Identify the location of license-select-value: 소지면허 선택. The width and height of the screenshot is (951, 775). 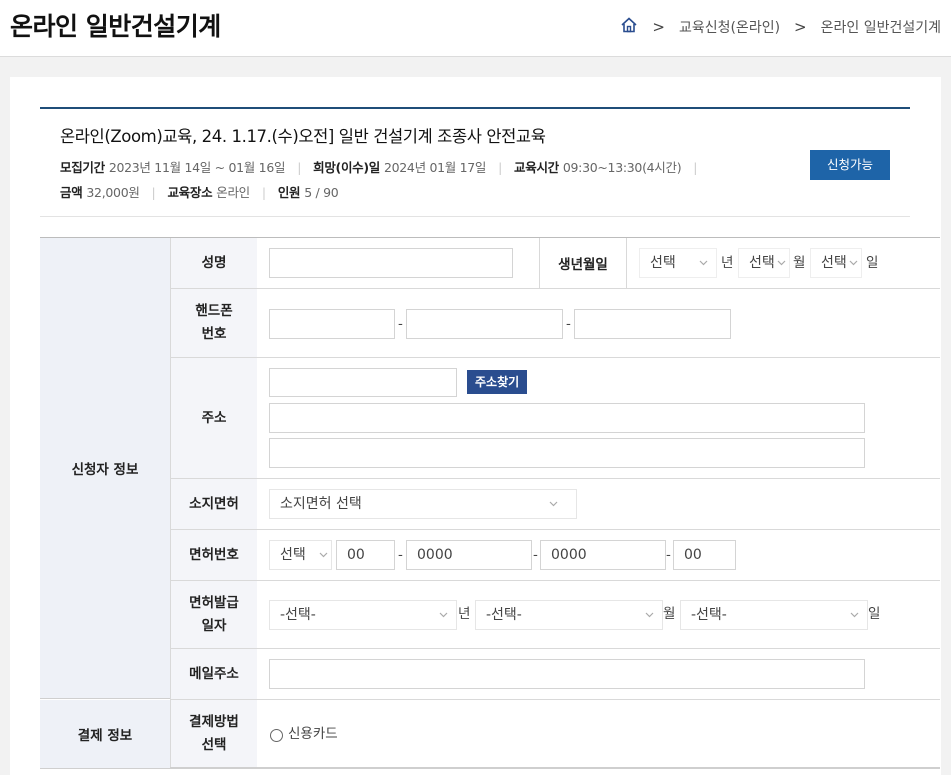
(321, 504).